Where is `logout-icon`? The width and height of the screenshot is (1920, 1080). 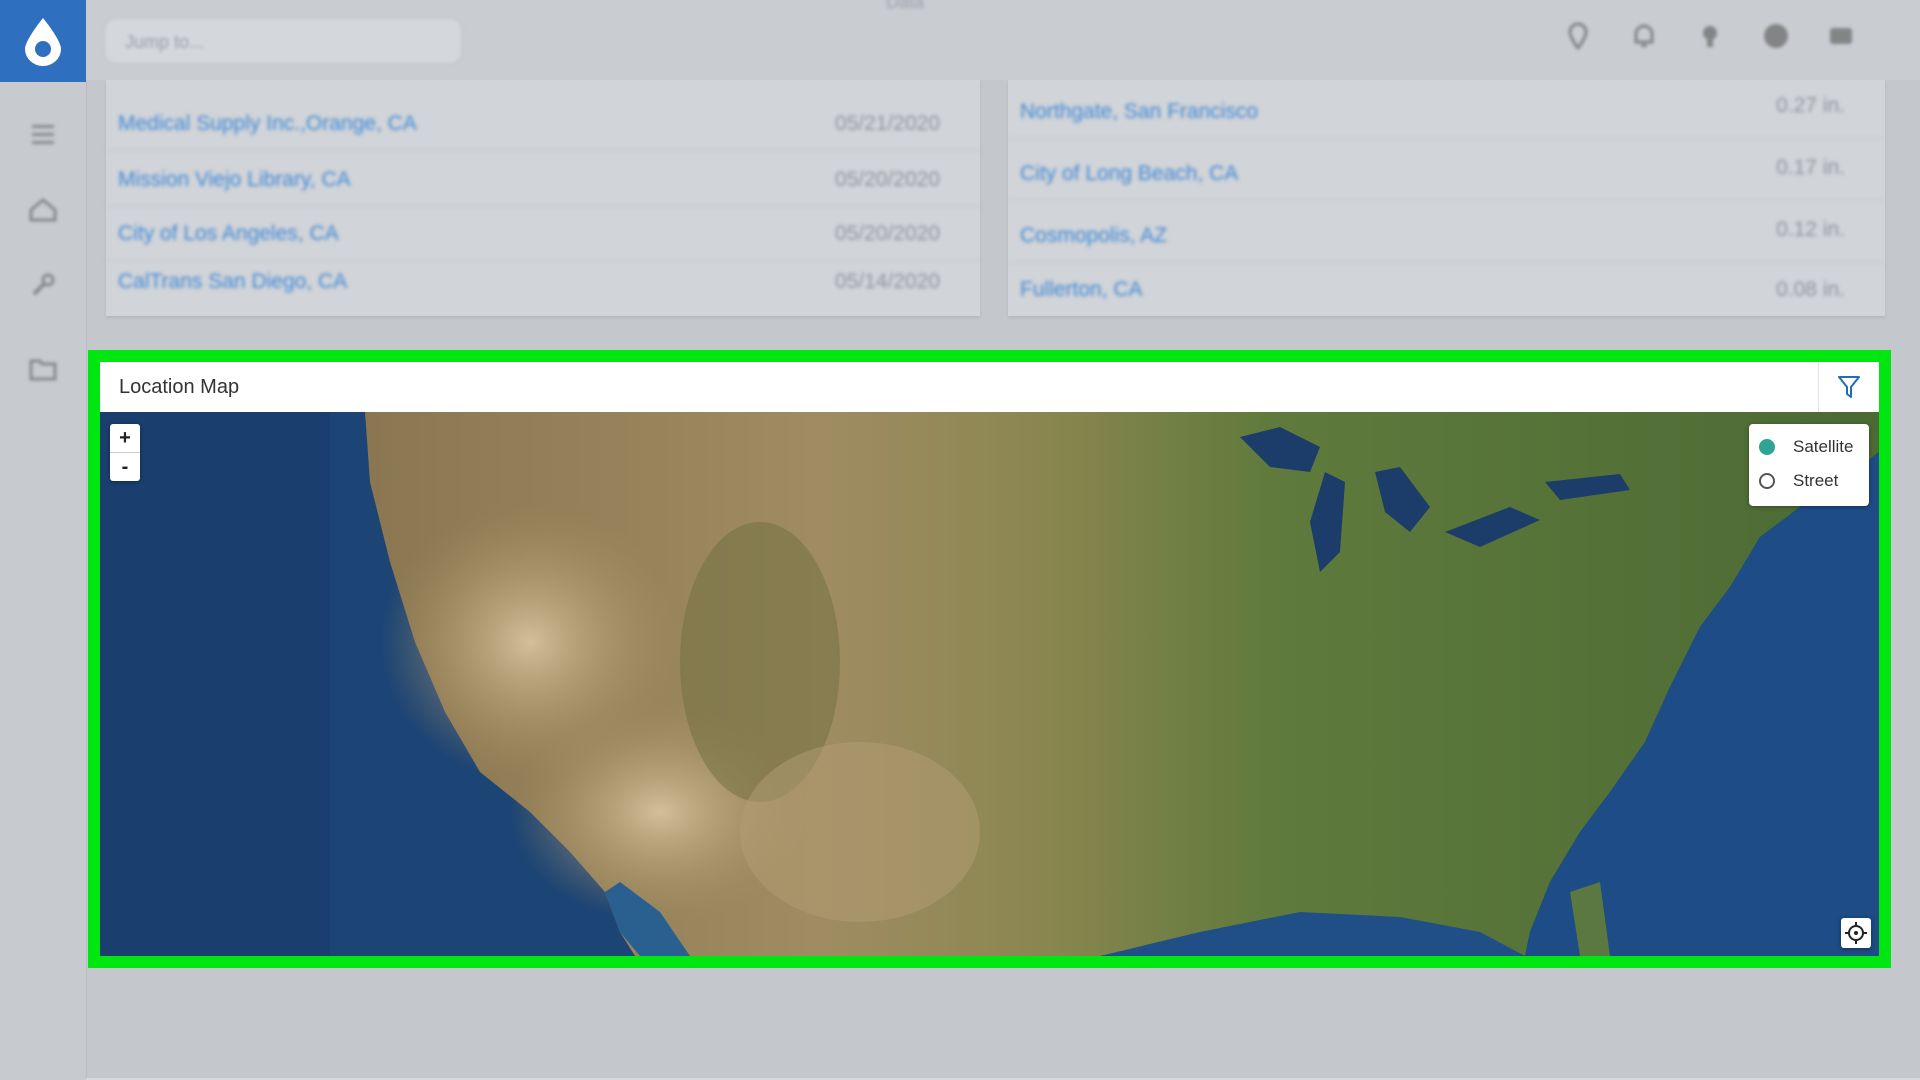
logout-icon is located at coordinates (1842, 36).